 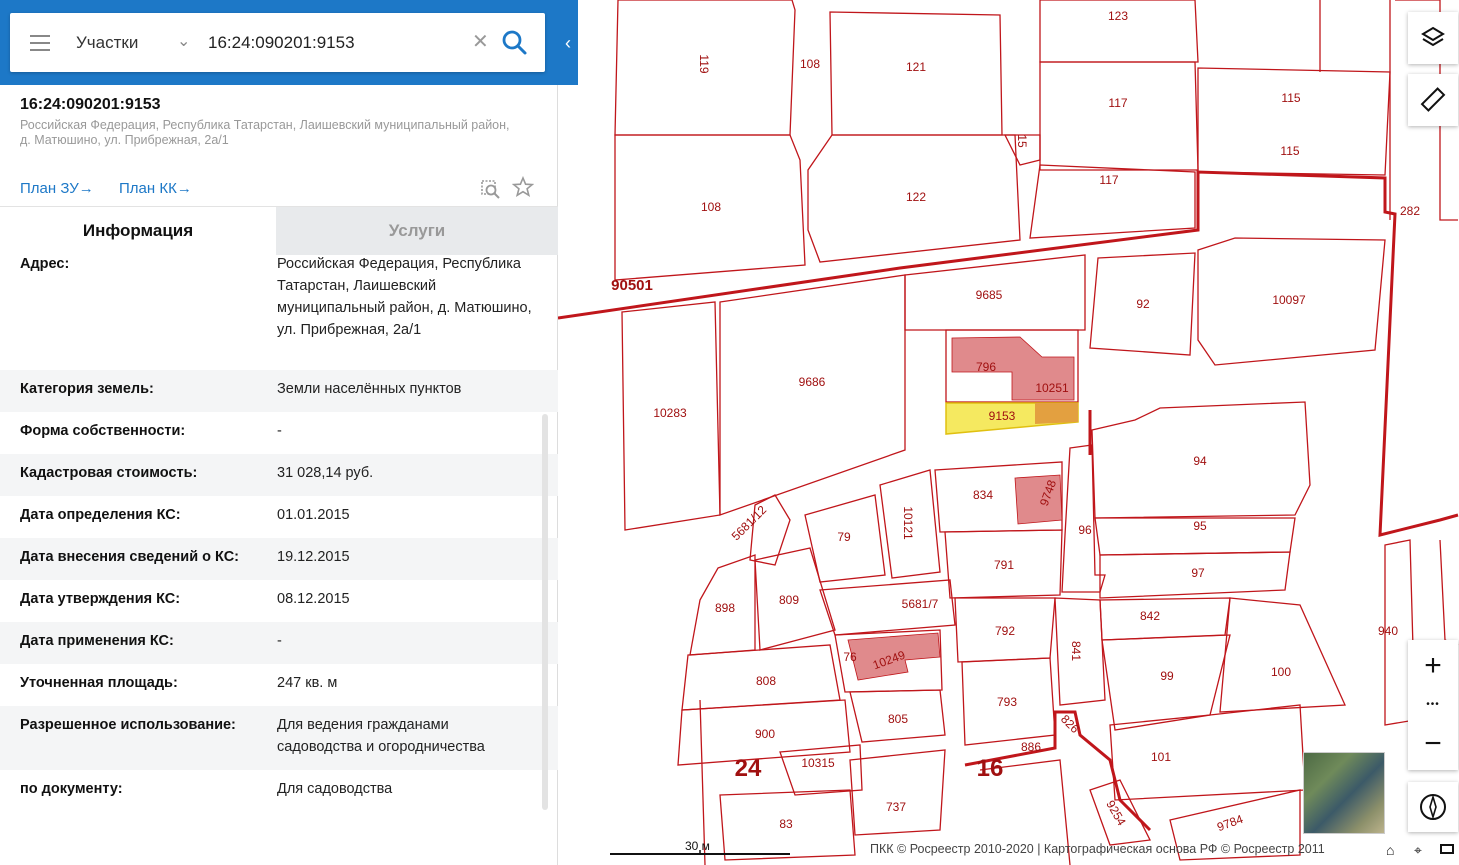 I want to click on info-row-label: Кадастровая стоимость:, so click(x=109, y=473).